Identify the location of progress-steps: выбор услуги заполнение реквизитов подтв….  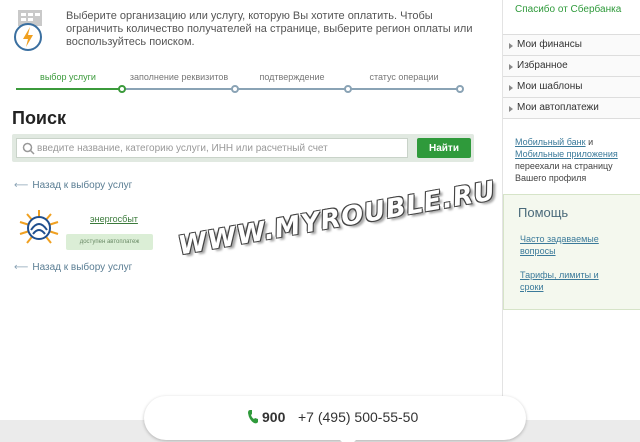
(238, 85).